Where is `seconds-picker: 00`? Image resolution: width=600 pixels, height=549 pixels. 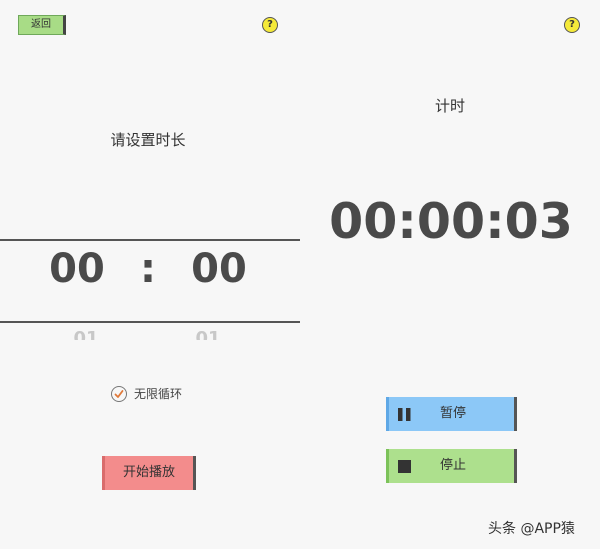 seconds-picker: 00 is located at coordinates (219, 269).